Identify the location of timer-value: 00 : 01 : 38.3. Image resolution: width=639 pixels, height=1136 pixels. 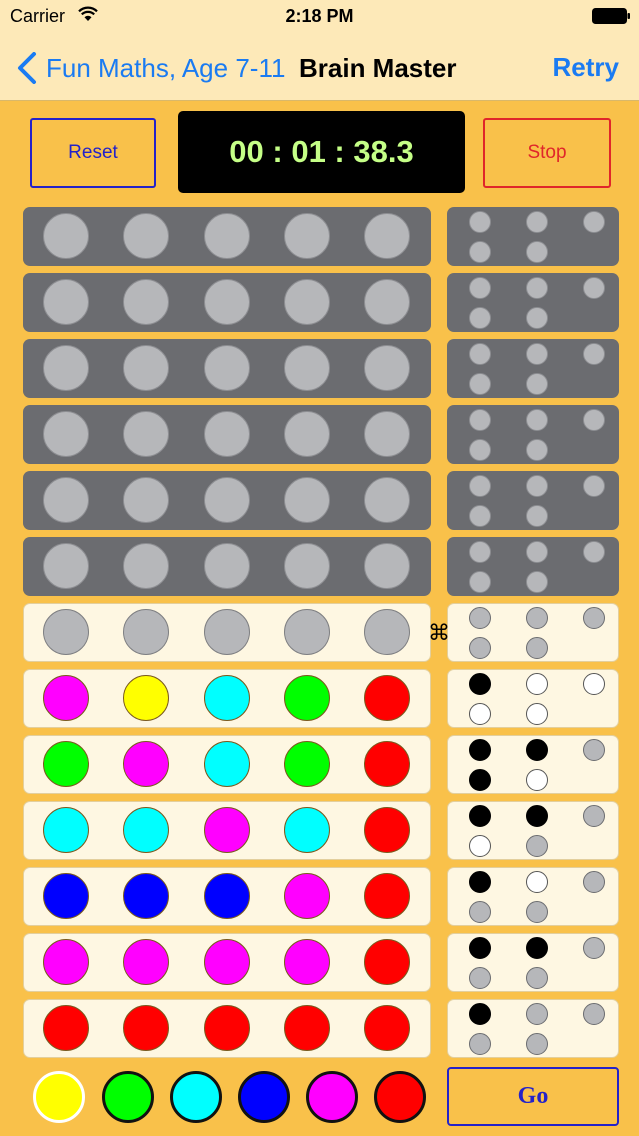
(321, 151).